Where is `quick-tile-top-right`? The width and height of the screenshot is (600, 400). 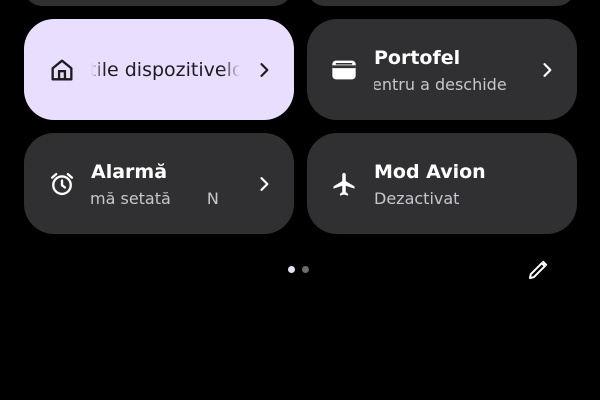
quick-tile-top-right is located at coordinates (441, 3).